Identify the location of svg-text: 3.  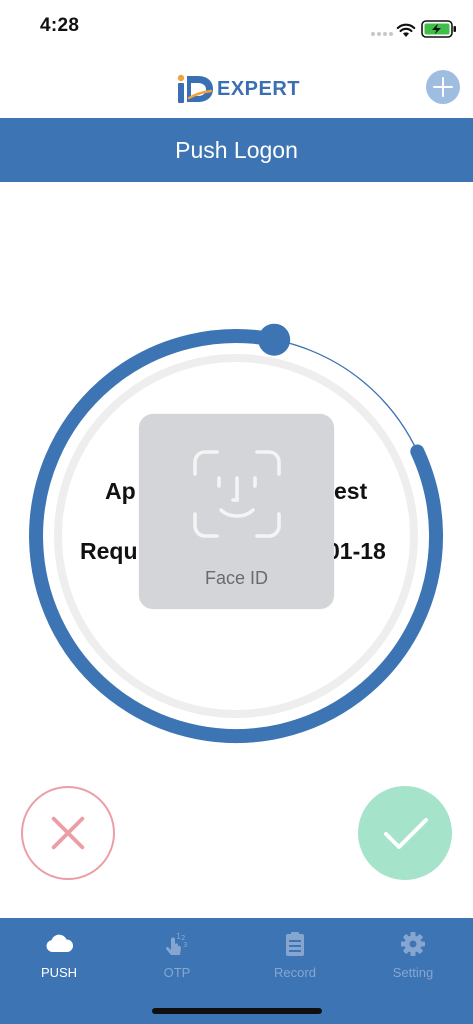
(185, 945).